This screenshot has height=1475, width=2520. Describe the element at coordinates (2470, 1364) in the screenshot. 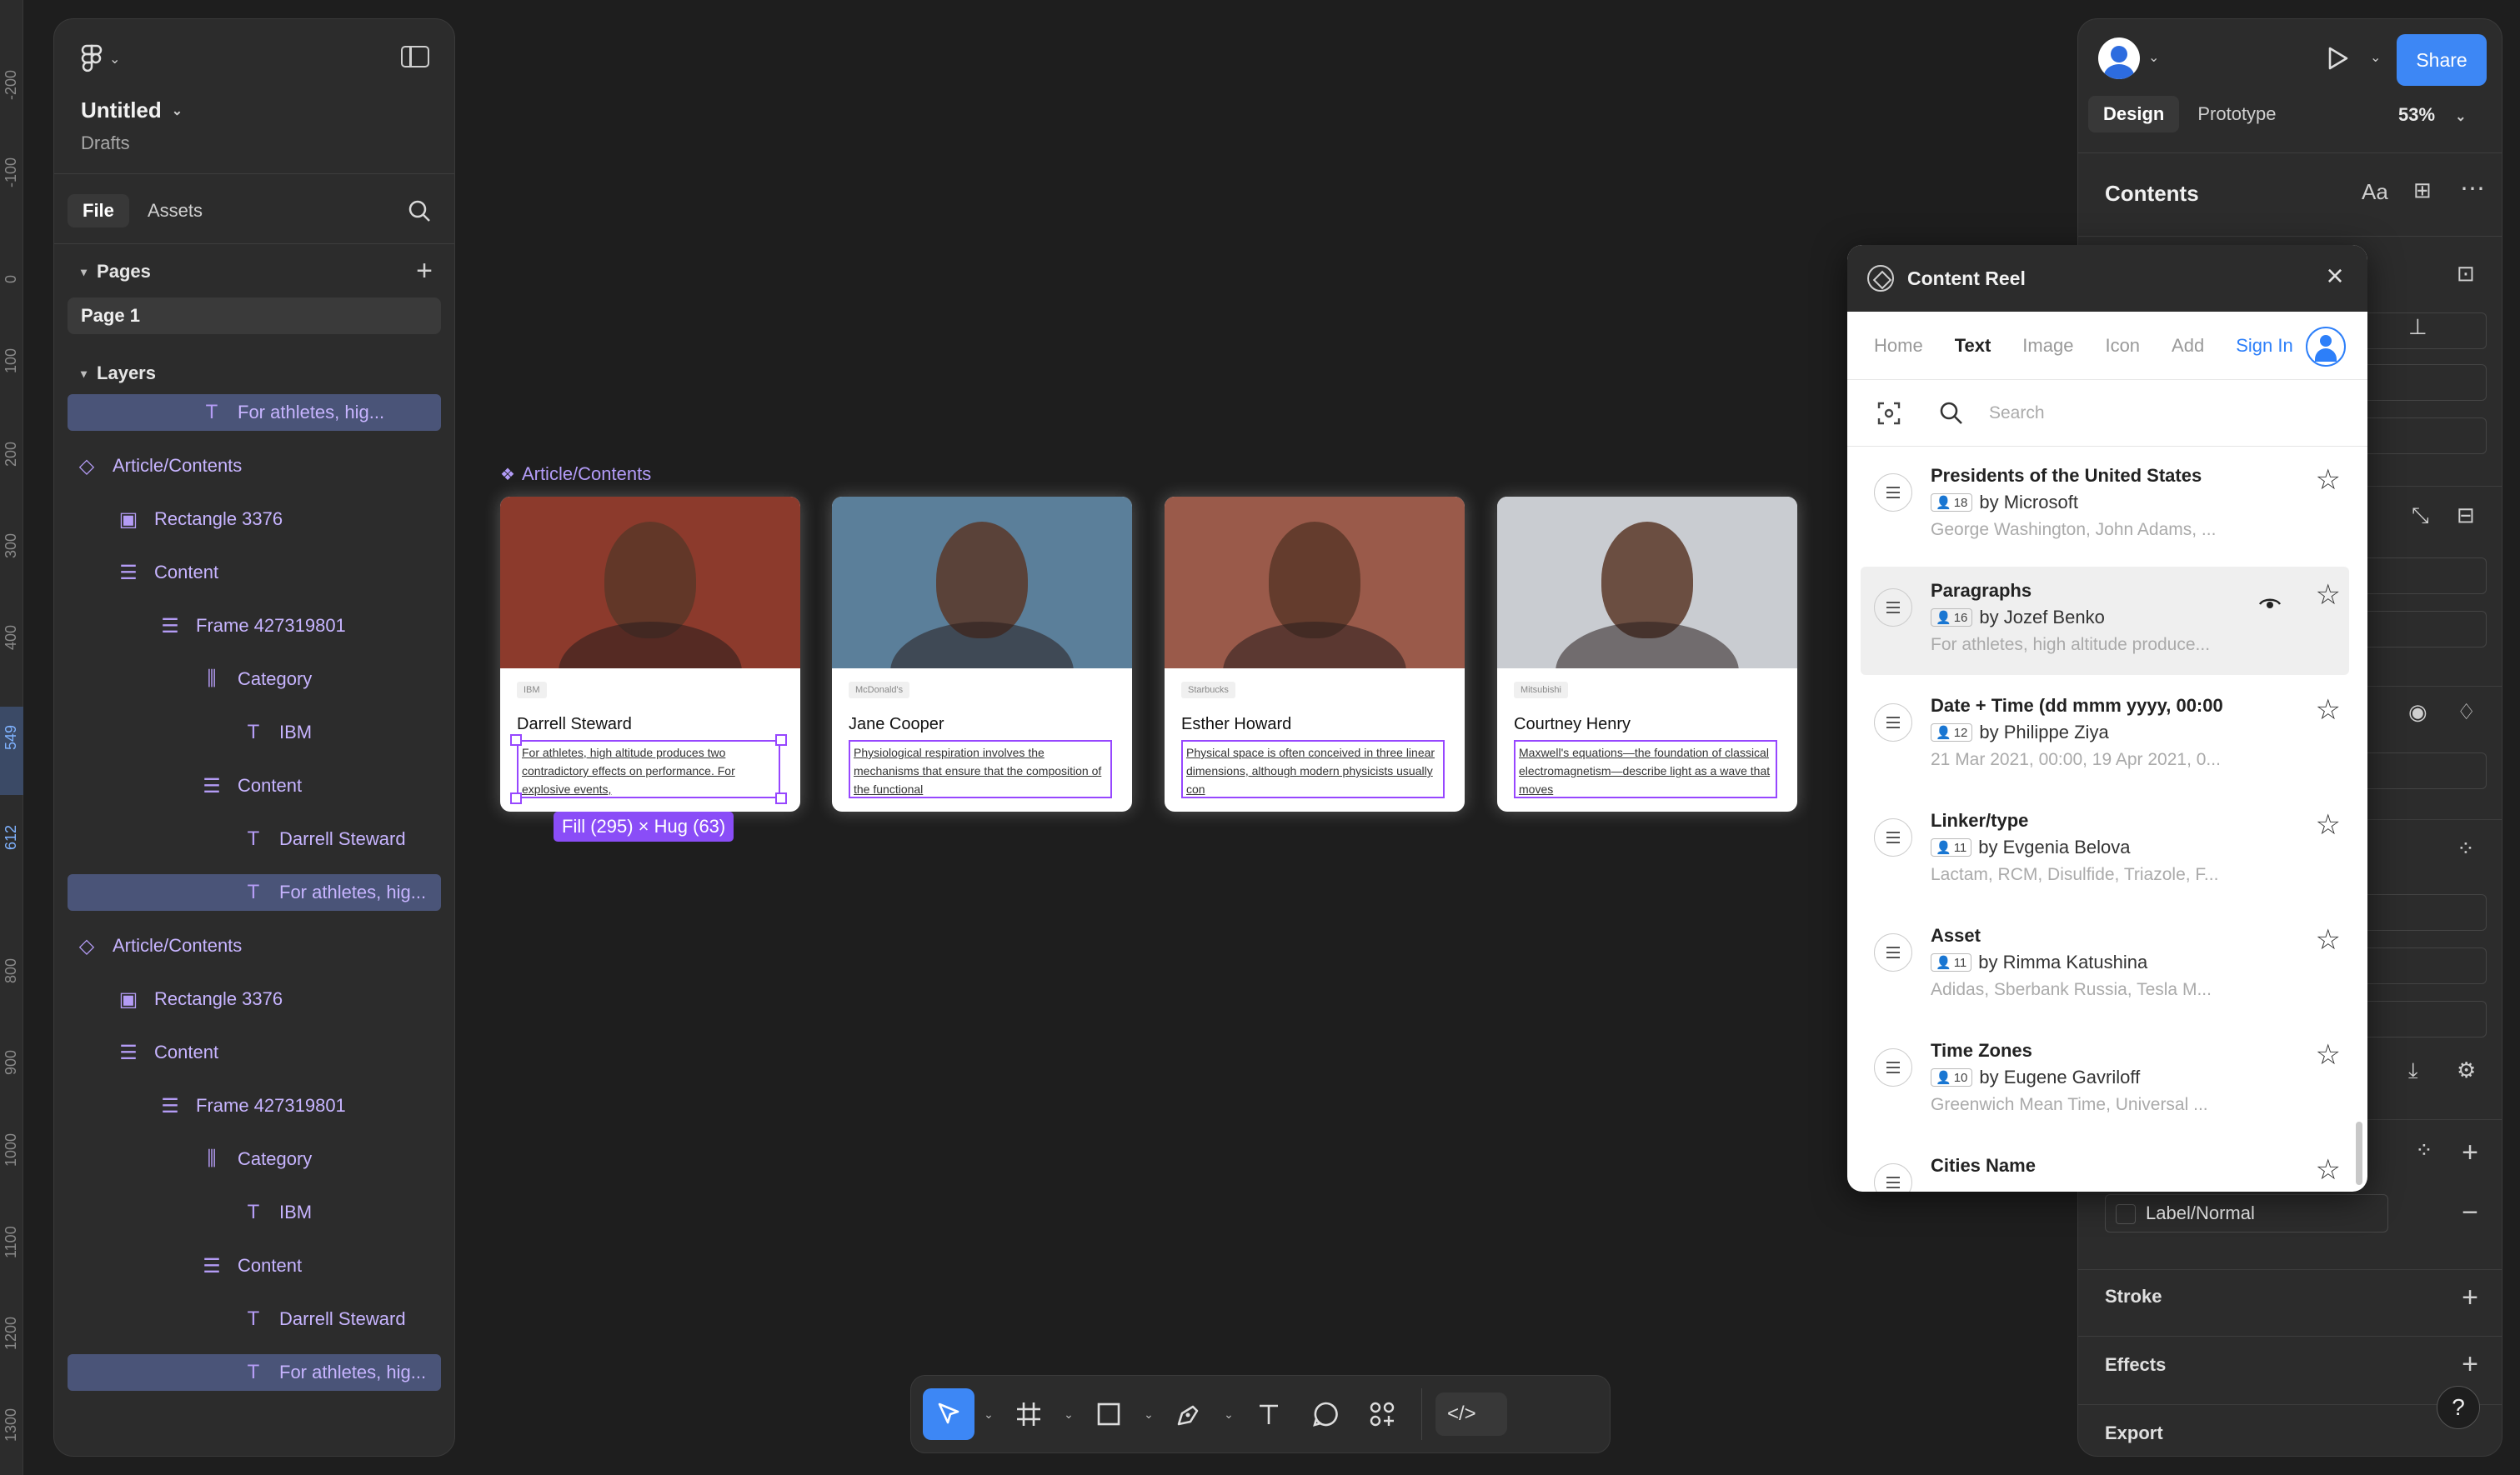

I see `add-effect-icon: +` at that location.